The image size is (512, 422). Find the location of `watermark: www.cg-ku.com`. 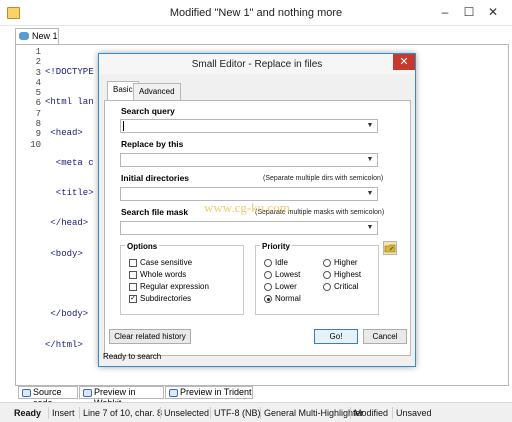

watermark: www.cg-ku.com is located at coordinates (247, 207).